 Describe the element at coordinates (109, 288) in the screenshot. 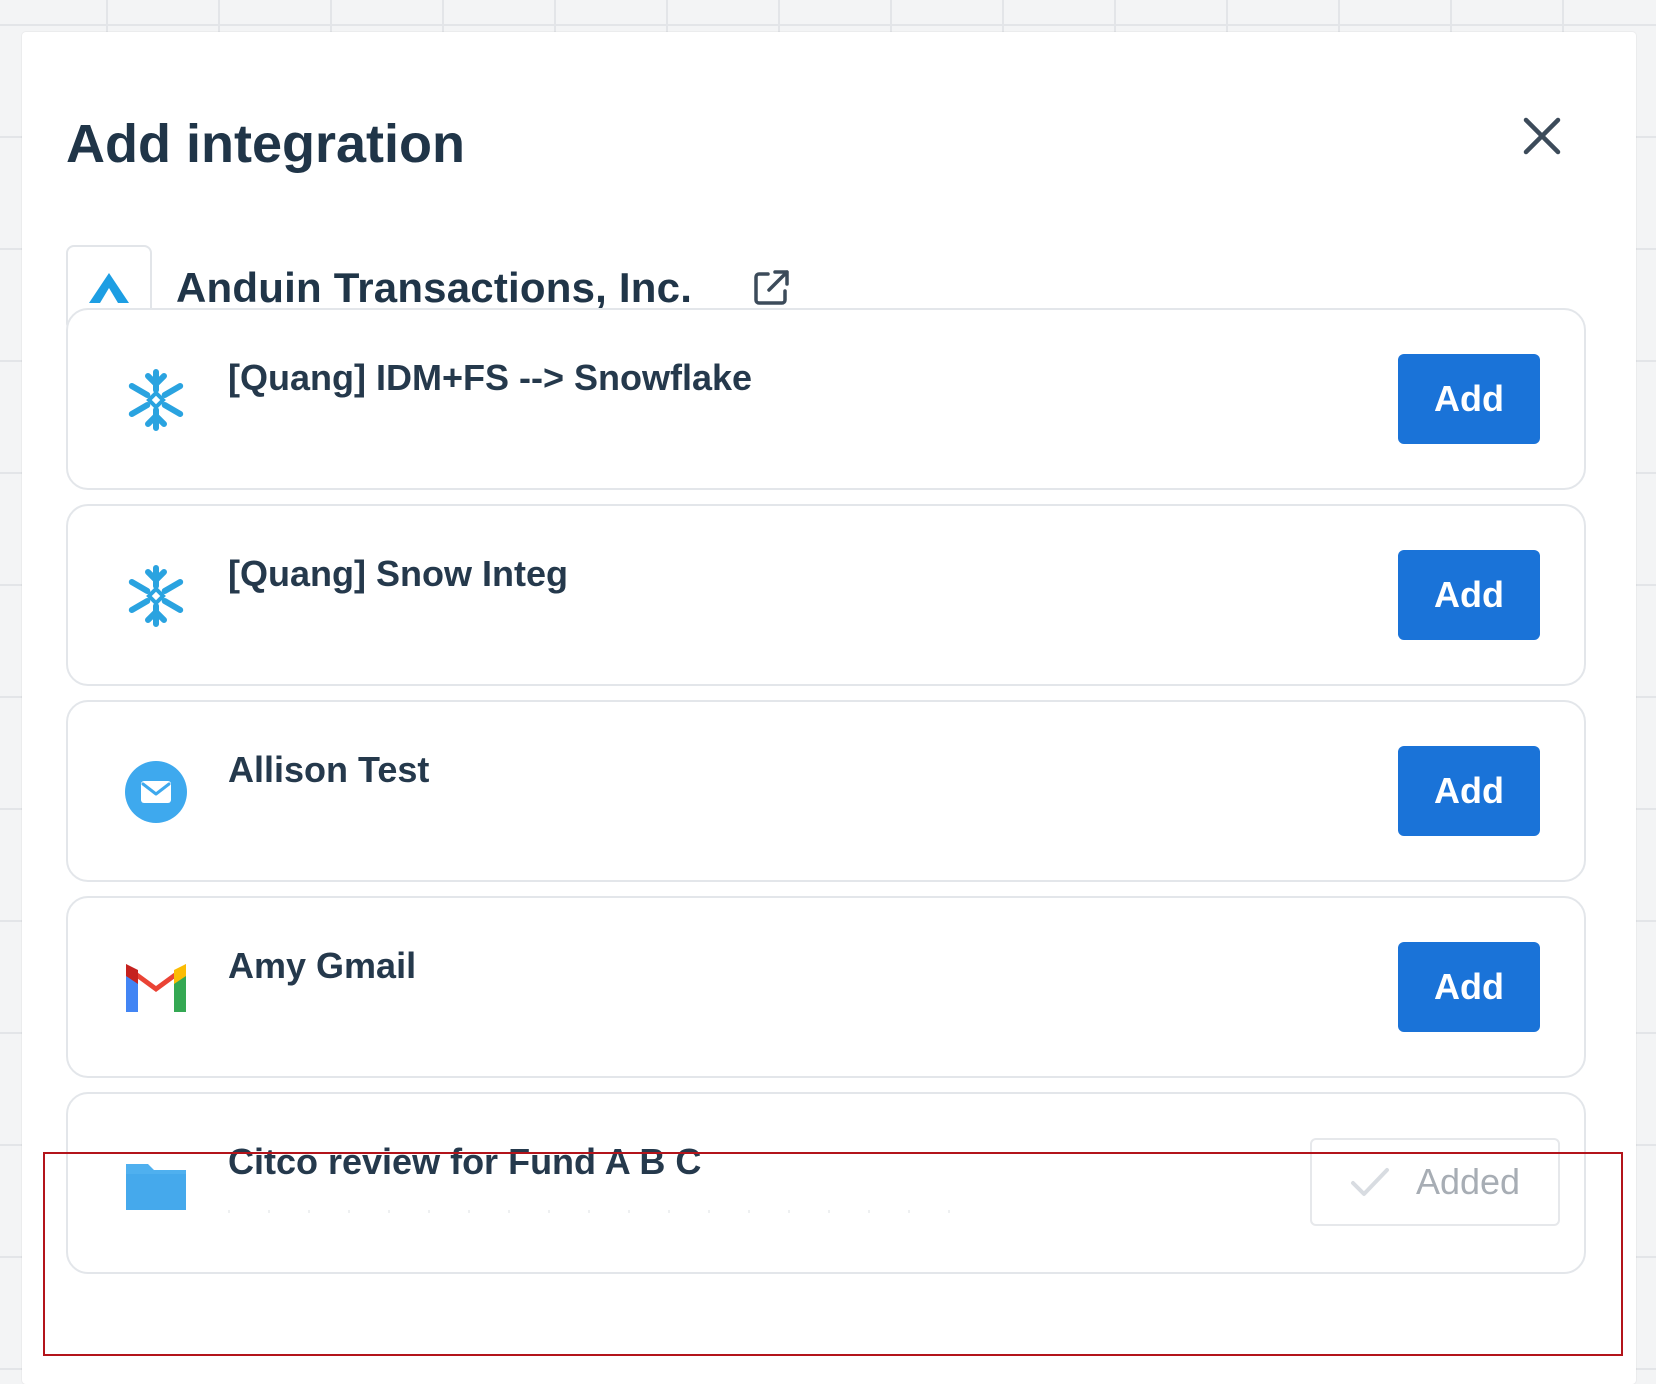

I see `anduin-logo-icon` at that location.